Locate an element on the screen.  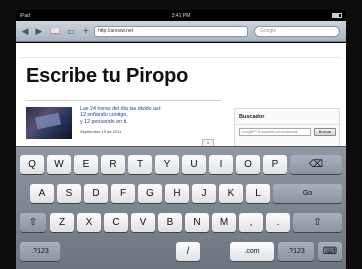
slash-key: / is located at coordinates (188, 251).